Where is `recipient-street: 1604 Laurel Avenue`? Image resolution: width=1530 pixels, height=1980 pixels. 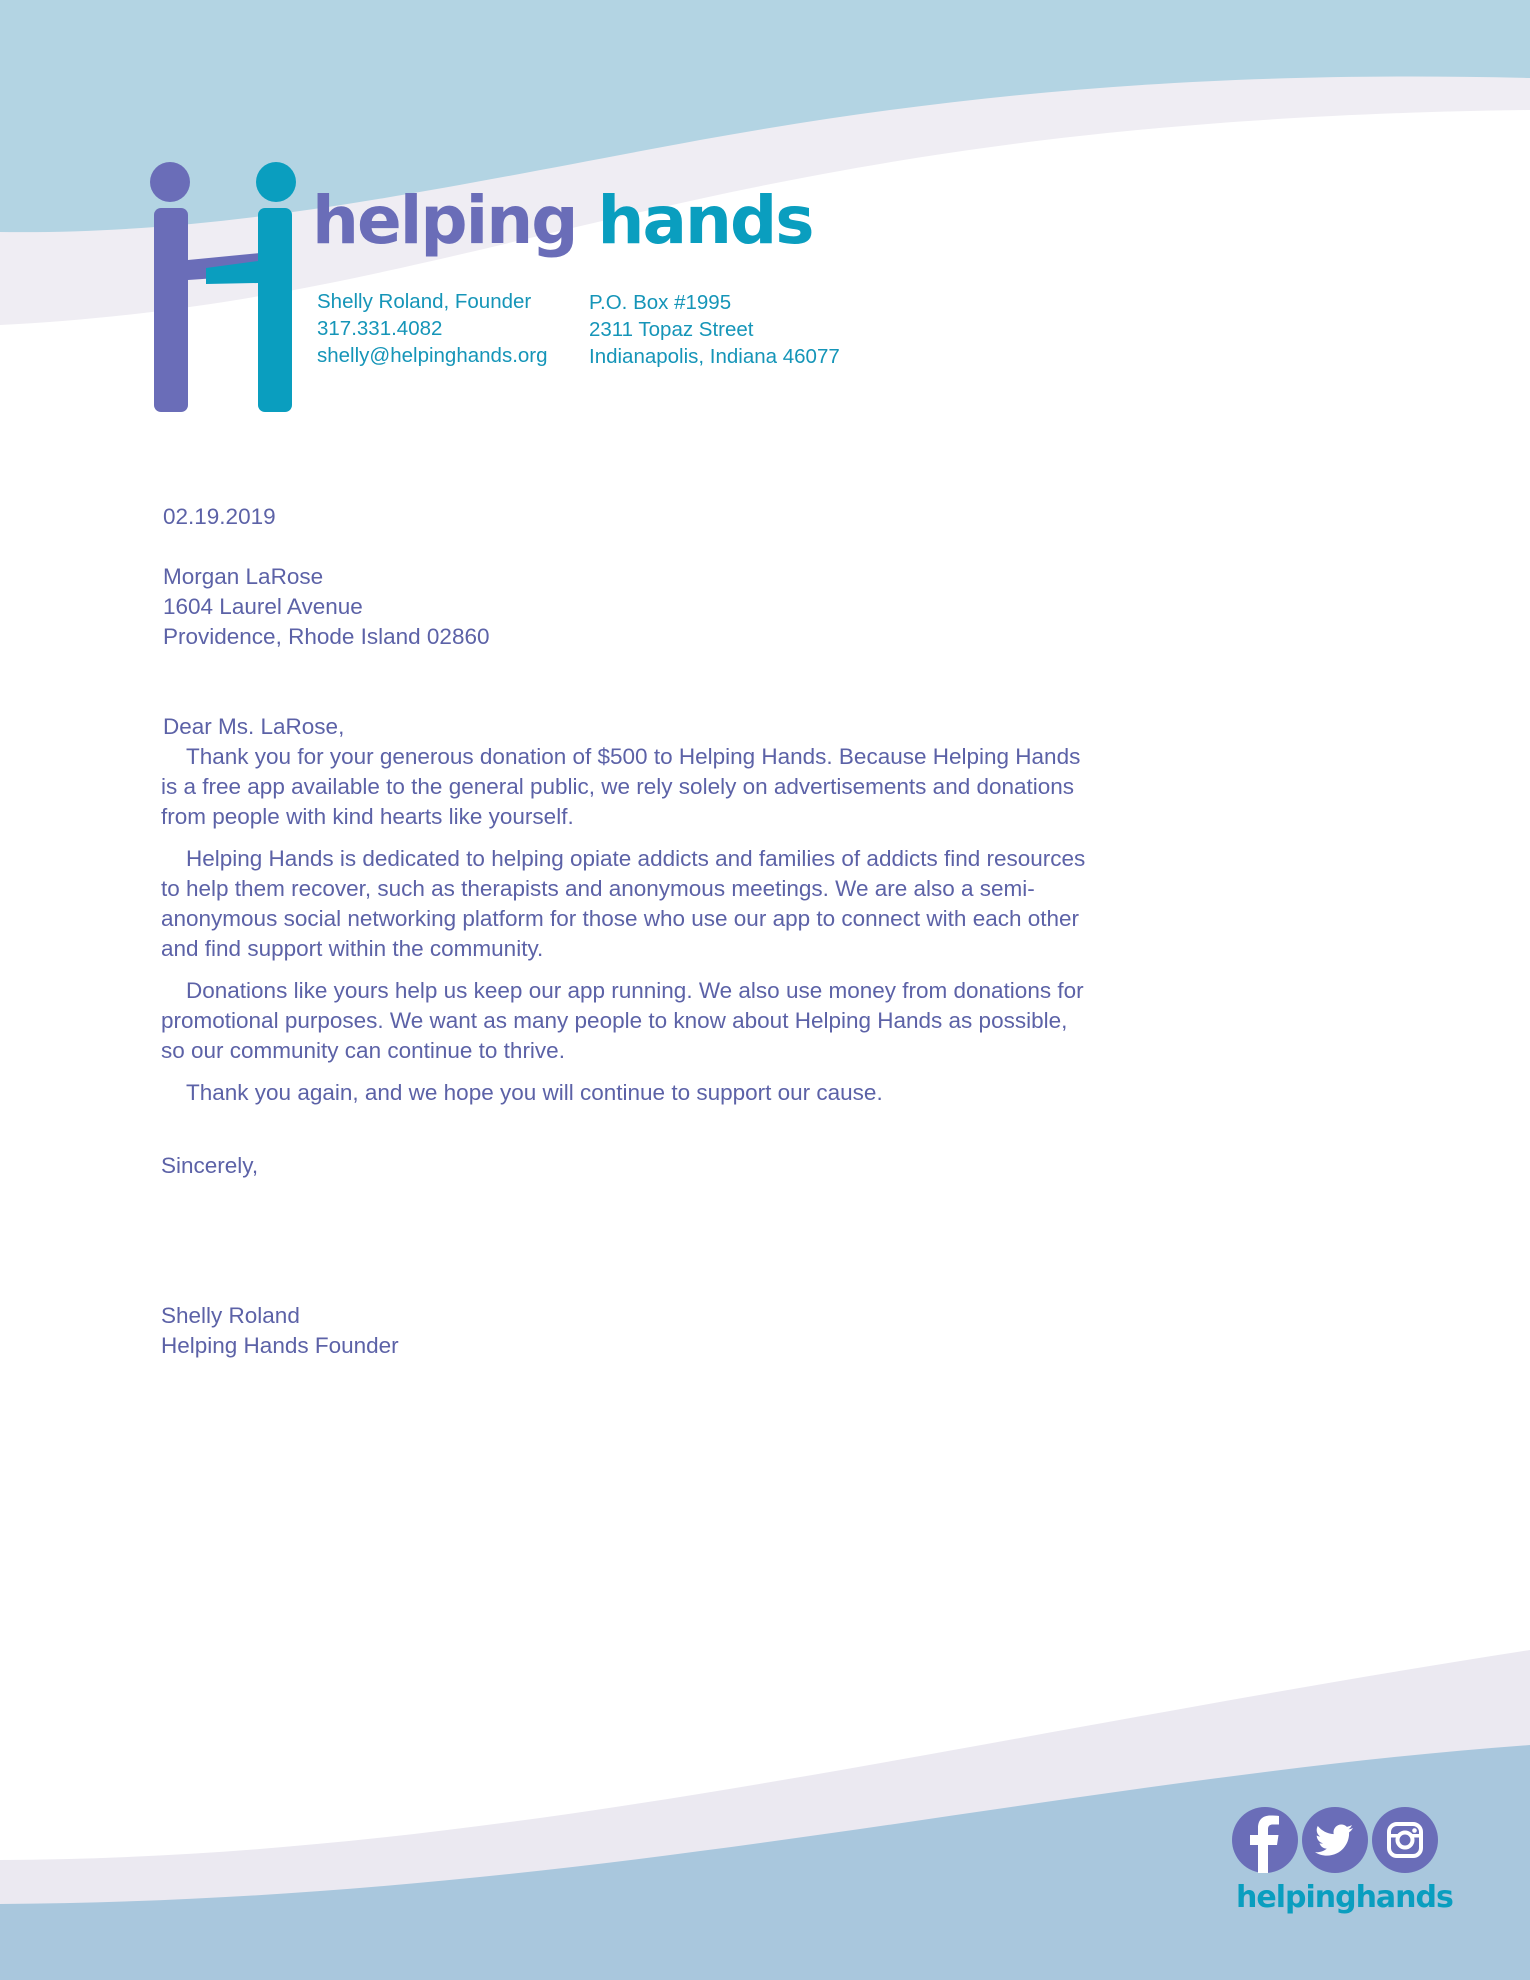
recipient-street: 1604 Laurel Avenue is located at coordinates (263, 606).